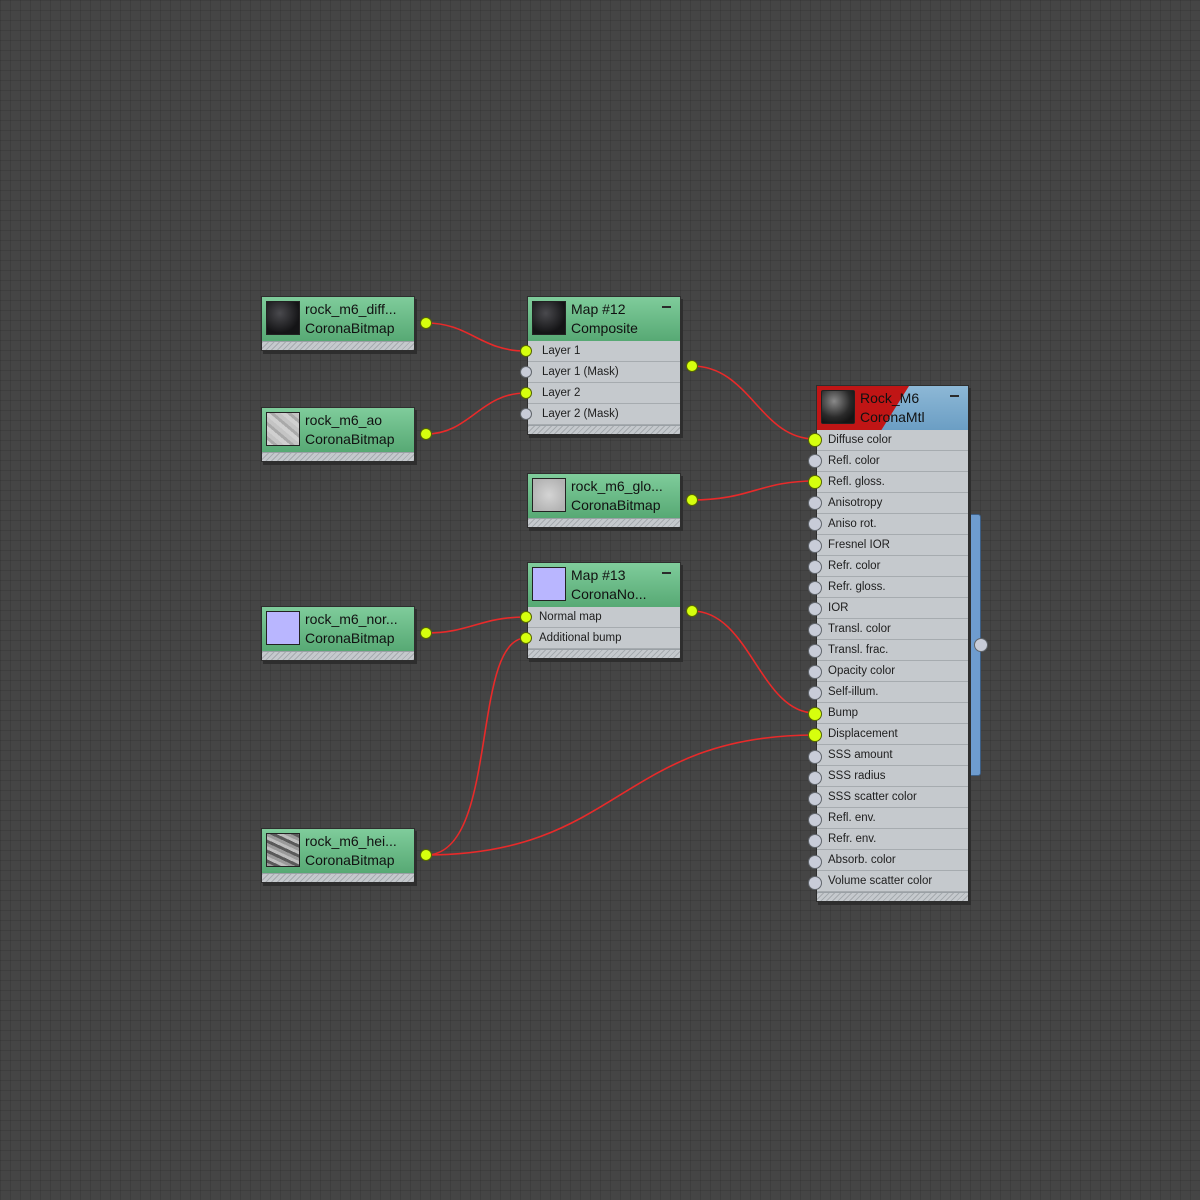 This screenshot has width=1200, height=1200. I want to click on slot-sss-radius: SSS radius, so click(892, 776).